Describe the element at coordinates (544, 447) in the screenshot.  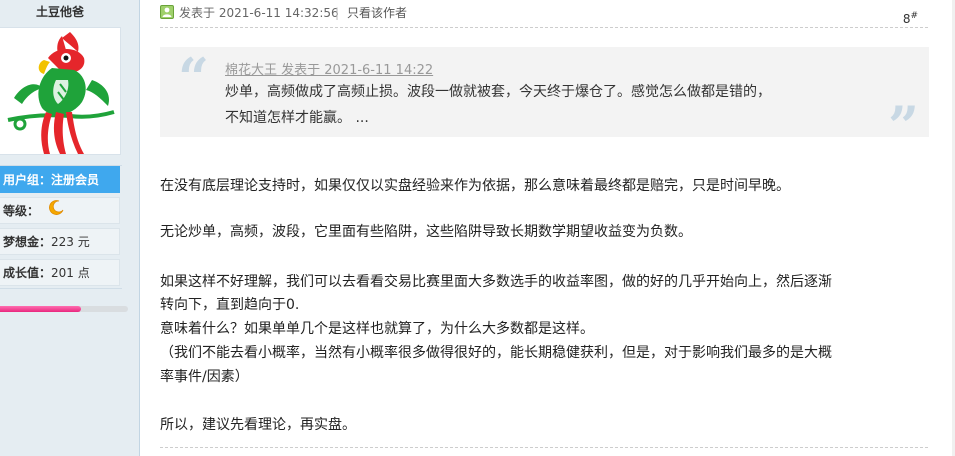
I see `post-footer-divider` at that location.